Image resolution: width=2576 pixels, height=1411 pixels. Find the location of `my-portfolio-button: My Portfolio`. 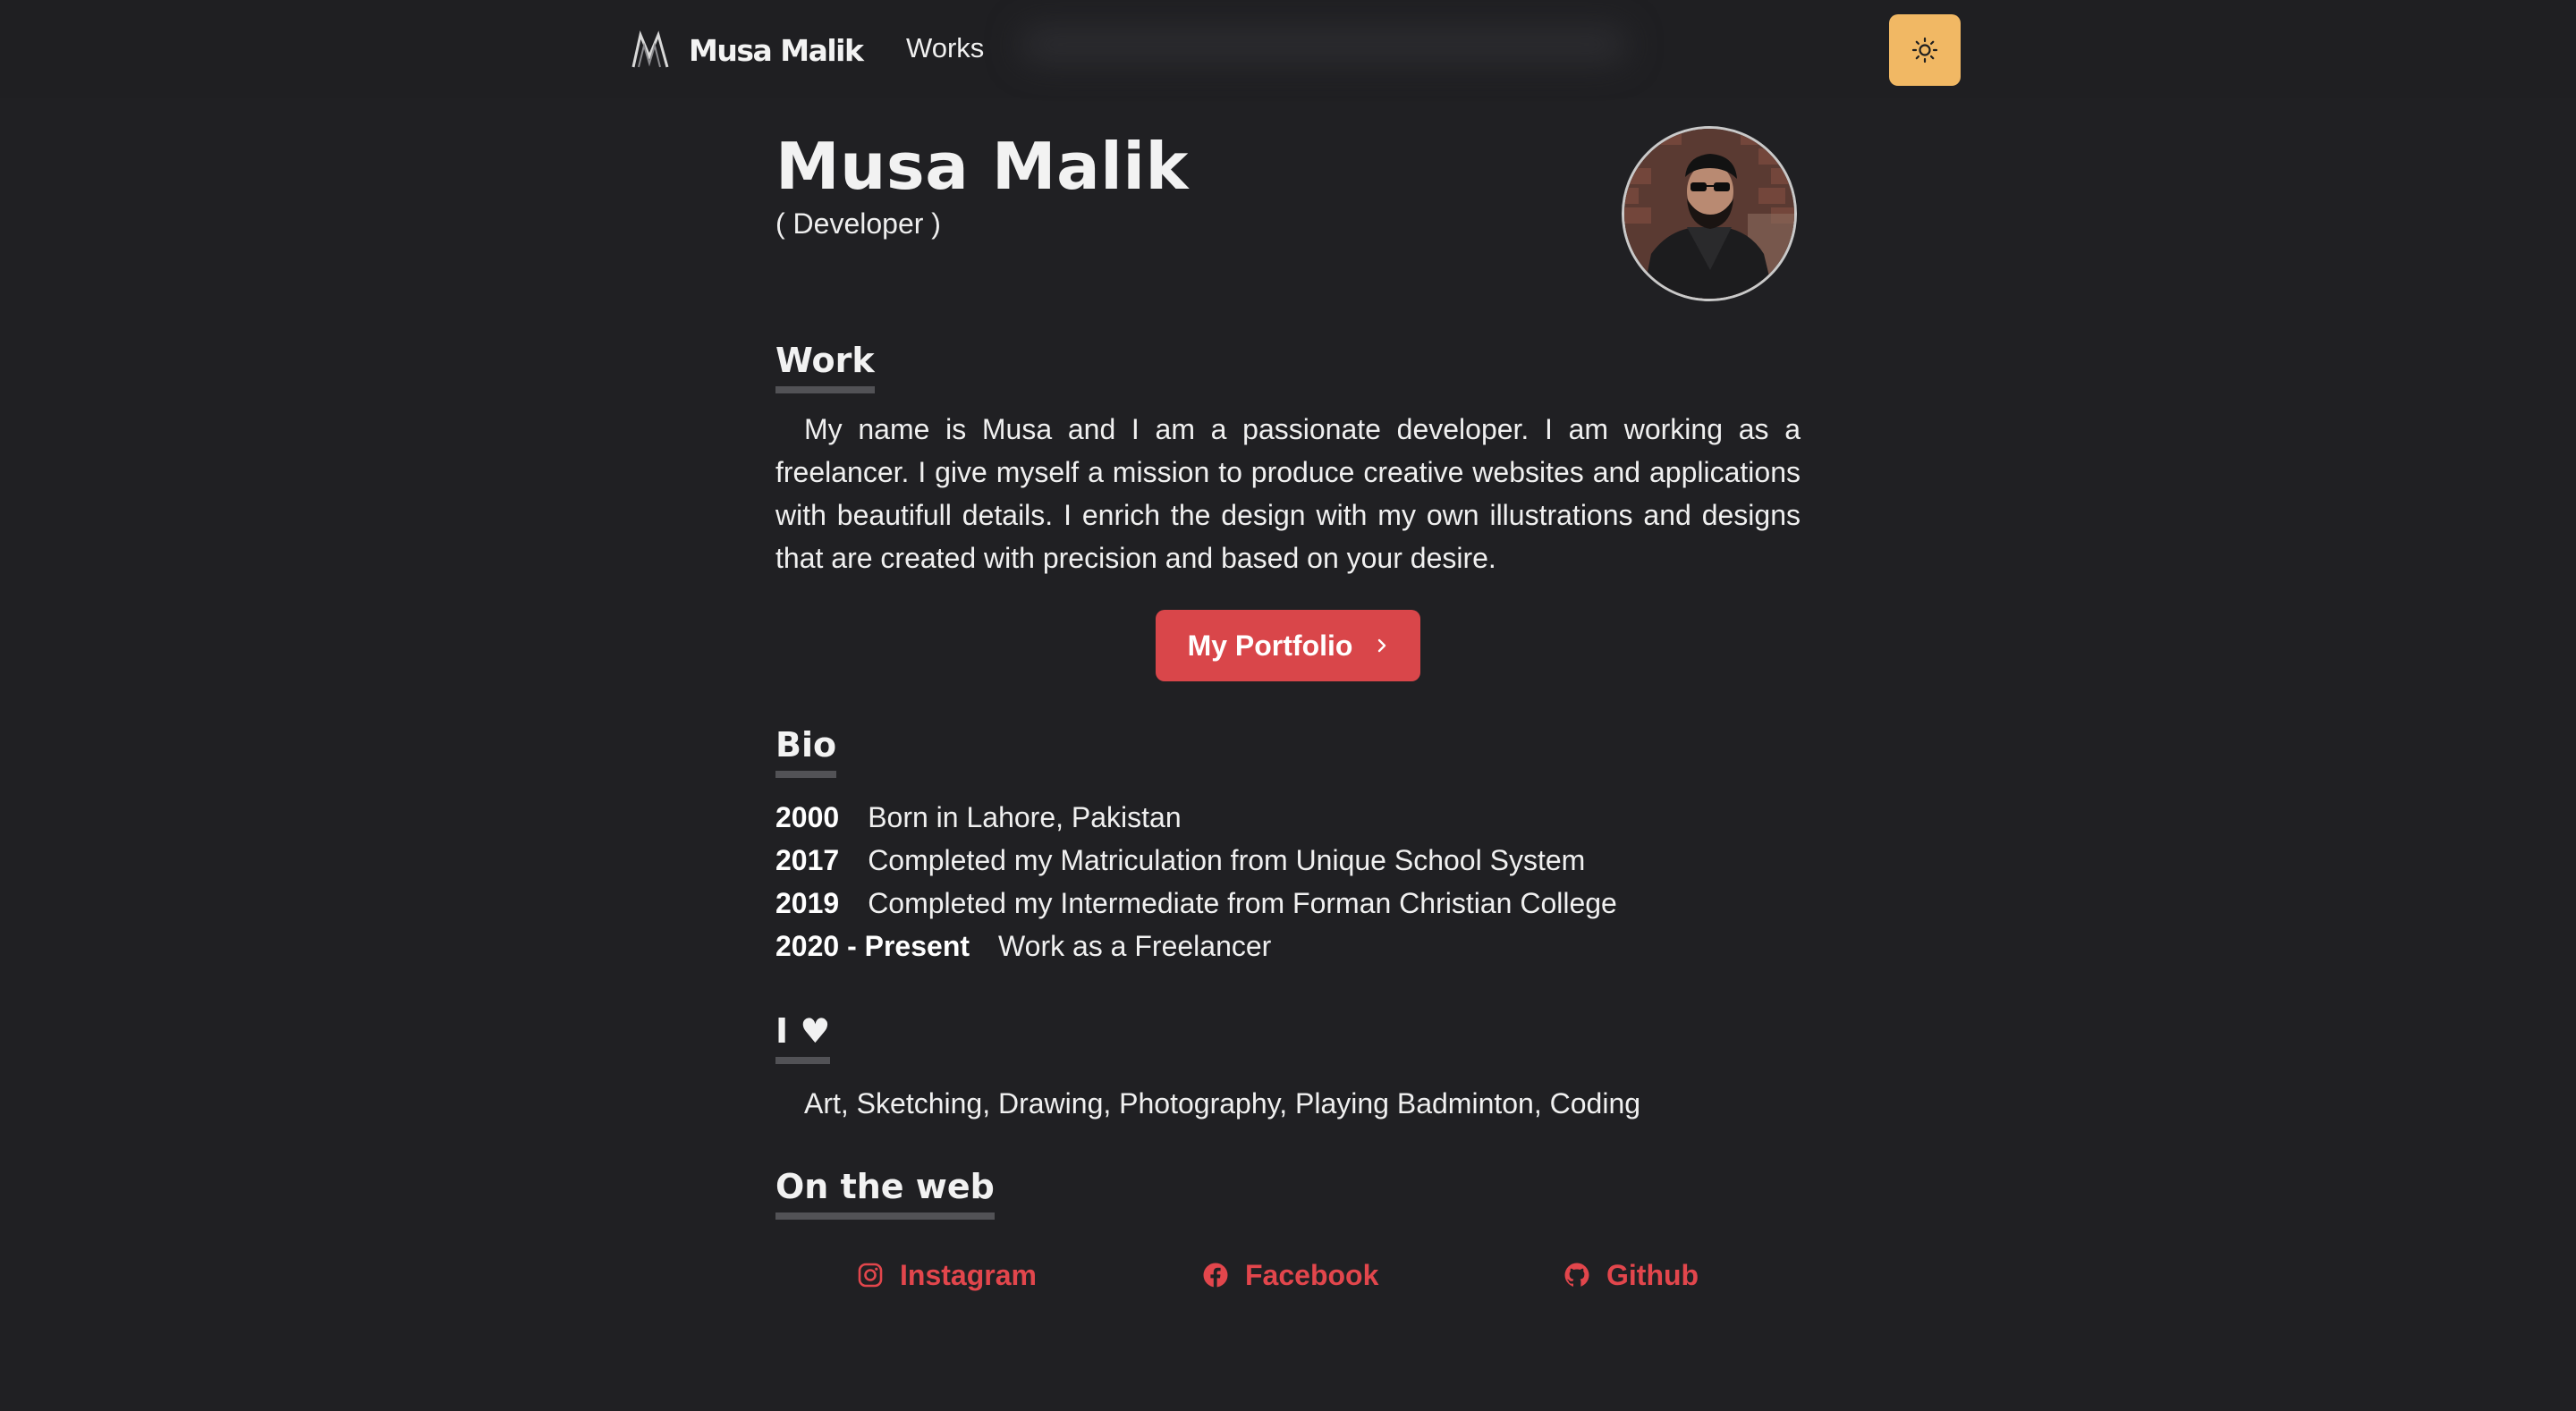

my-portfolio-button: My Portfolio is located at coordinates (1288, 645).